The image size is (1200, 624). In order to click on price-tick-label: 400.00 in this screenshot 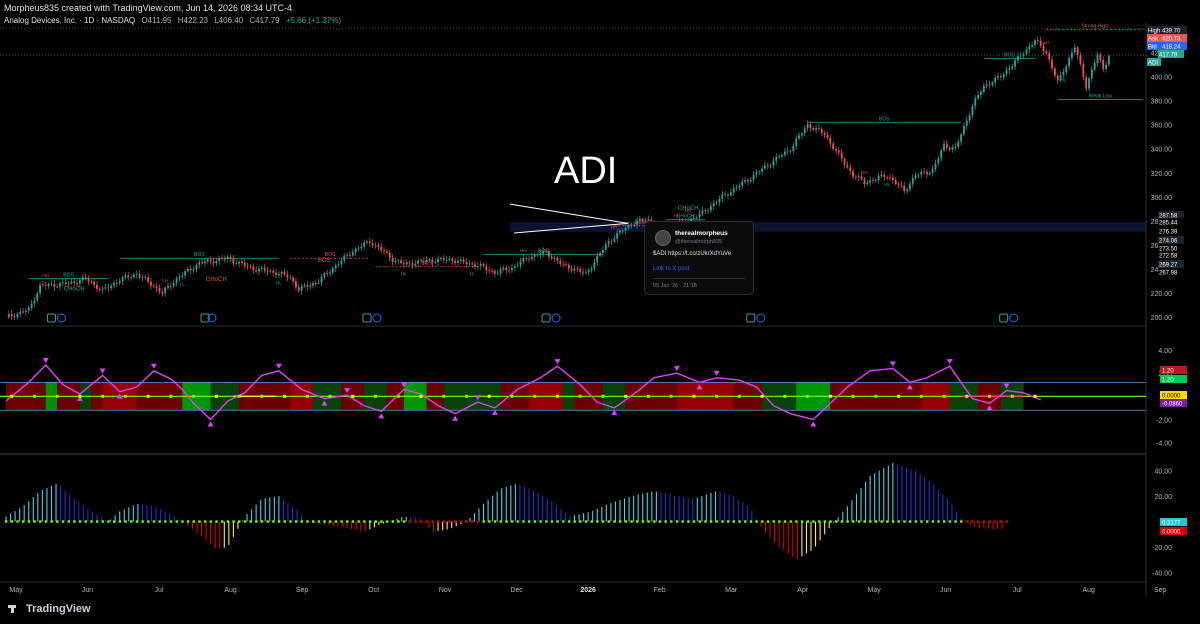, I will do `click(1162, 78)`.